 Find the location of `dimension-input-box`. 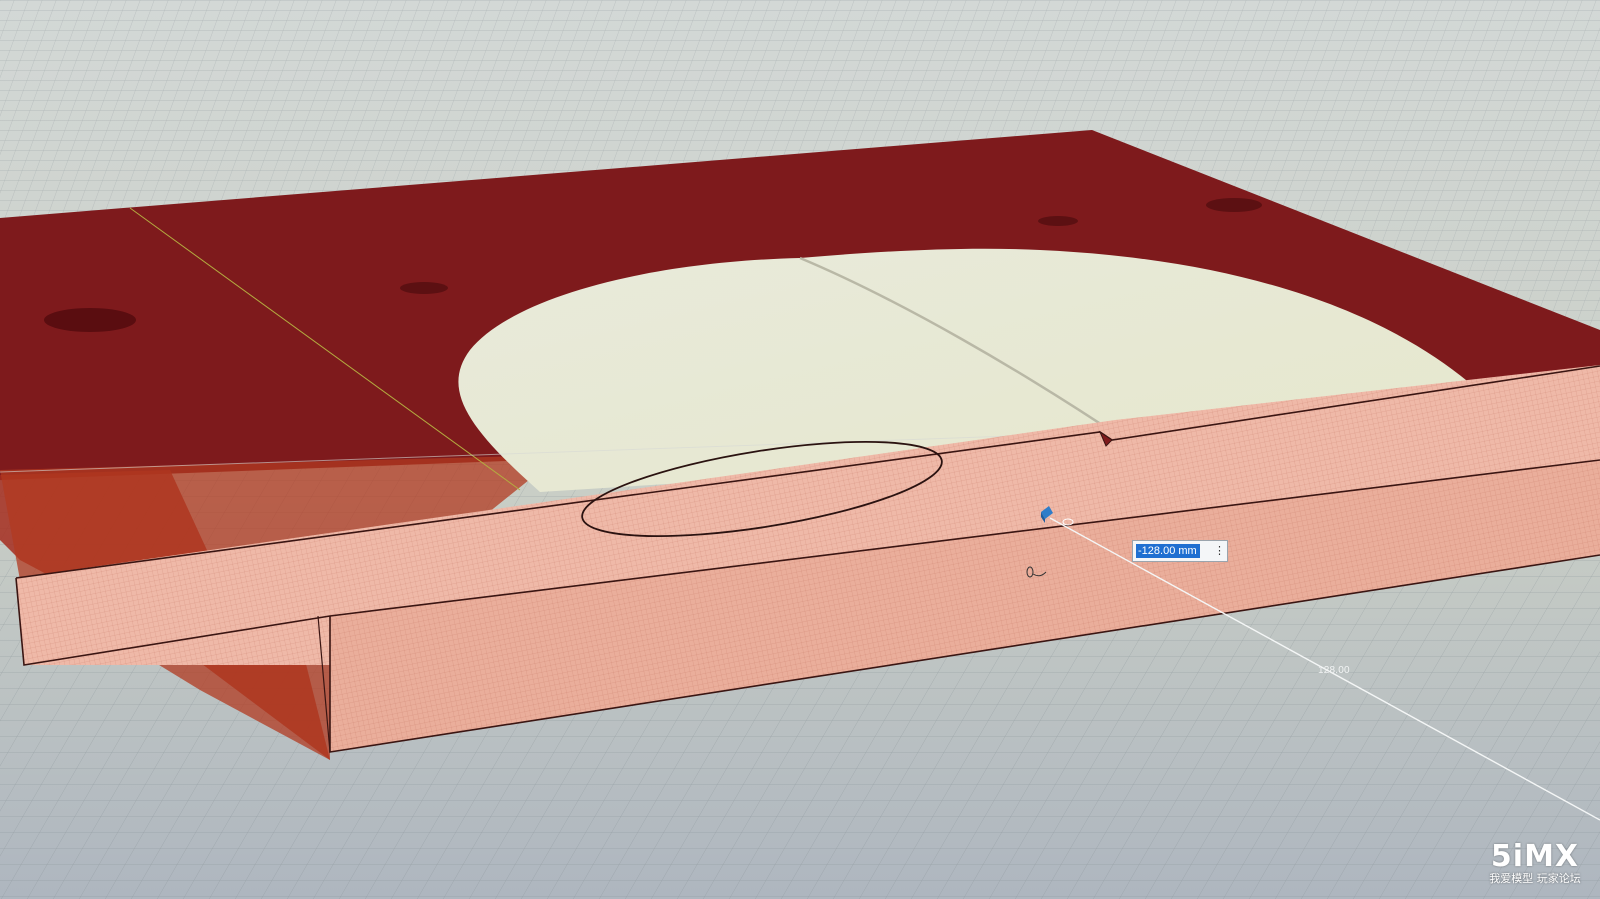

dimension-input-box is located at coordinates (1180, 551).